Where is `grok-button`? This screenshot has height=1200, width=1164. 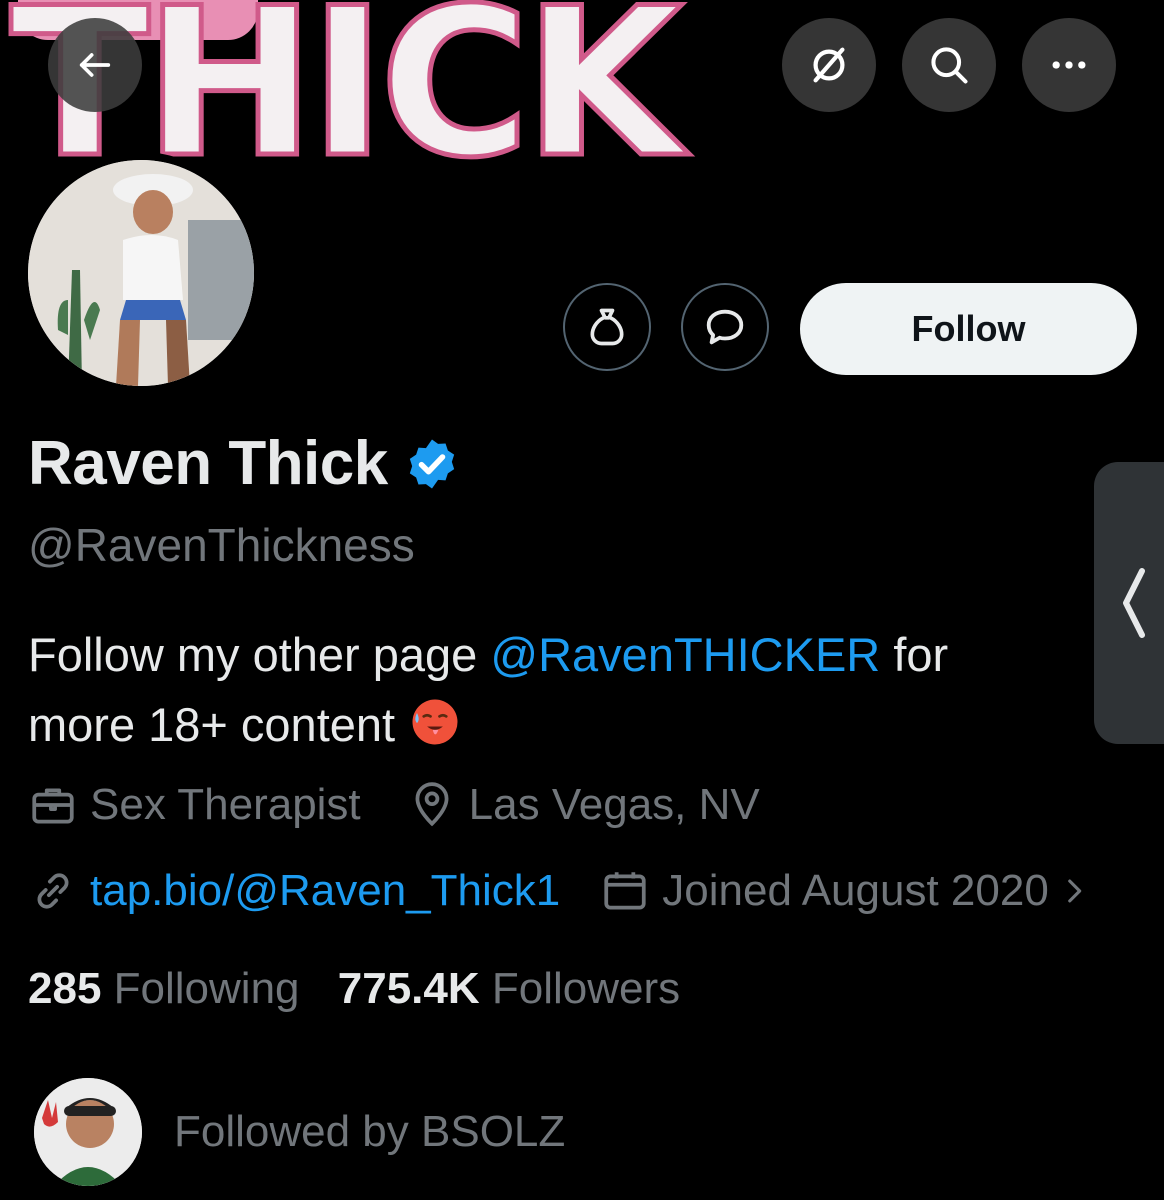 grok-button is located at coordinates (829, 65).